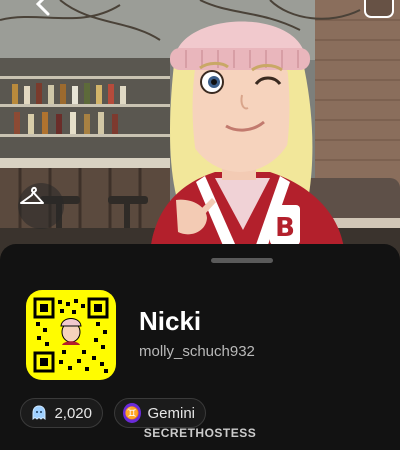 The height and width of the screenshot is (450, 400). I want to click on svg-text: B, so click(285, 228).